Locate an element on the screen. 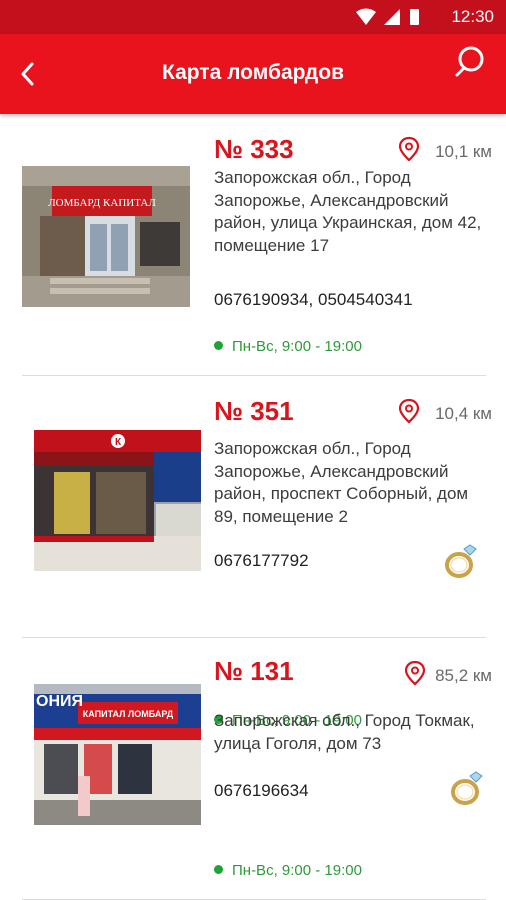 This screenshot has width=506, height=900. wifi-icon is located at coordinates (366, 16).